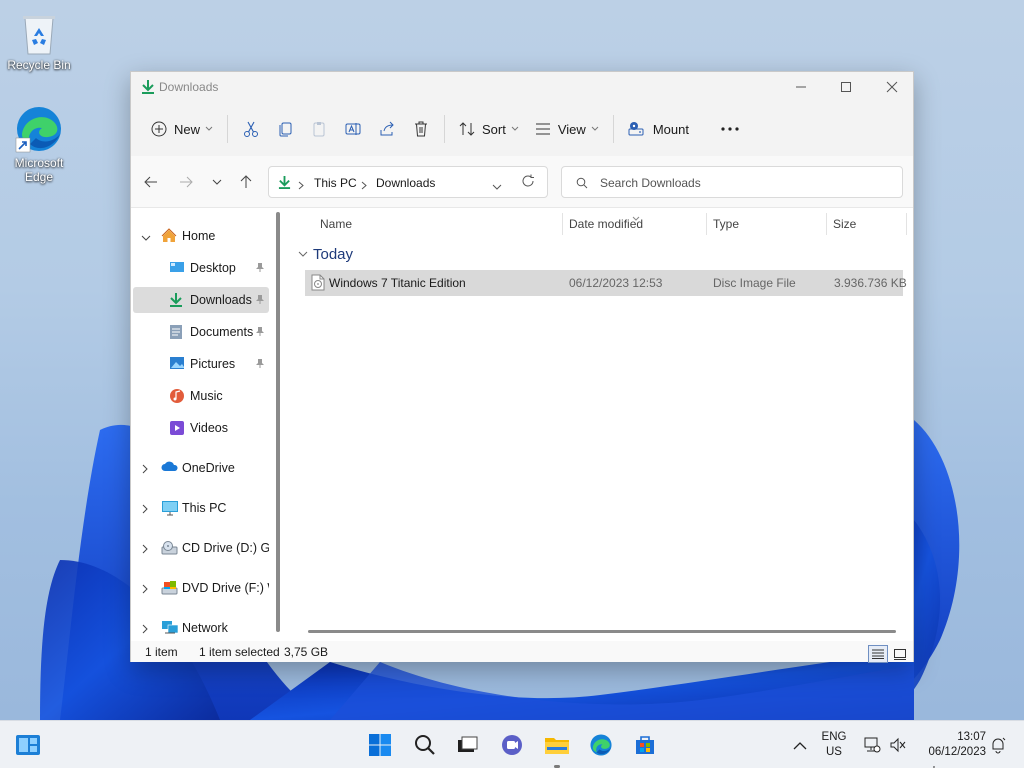 Image resolution: width=1024 pixels, height=768 pixels. Describe the element at coordinates (260, 301) in the screenshot. I see `pin-icon` at that location.